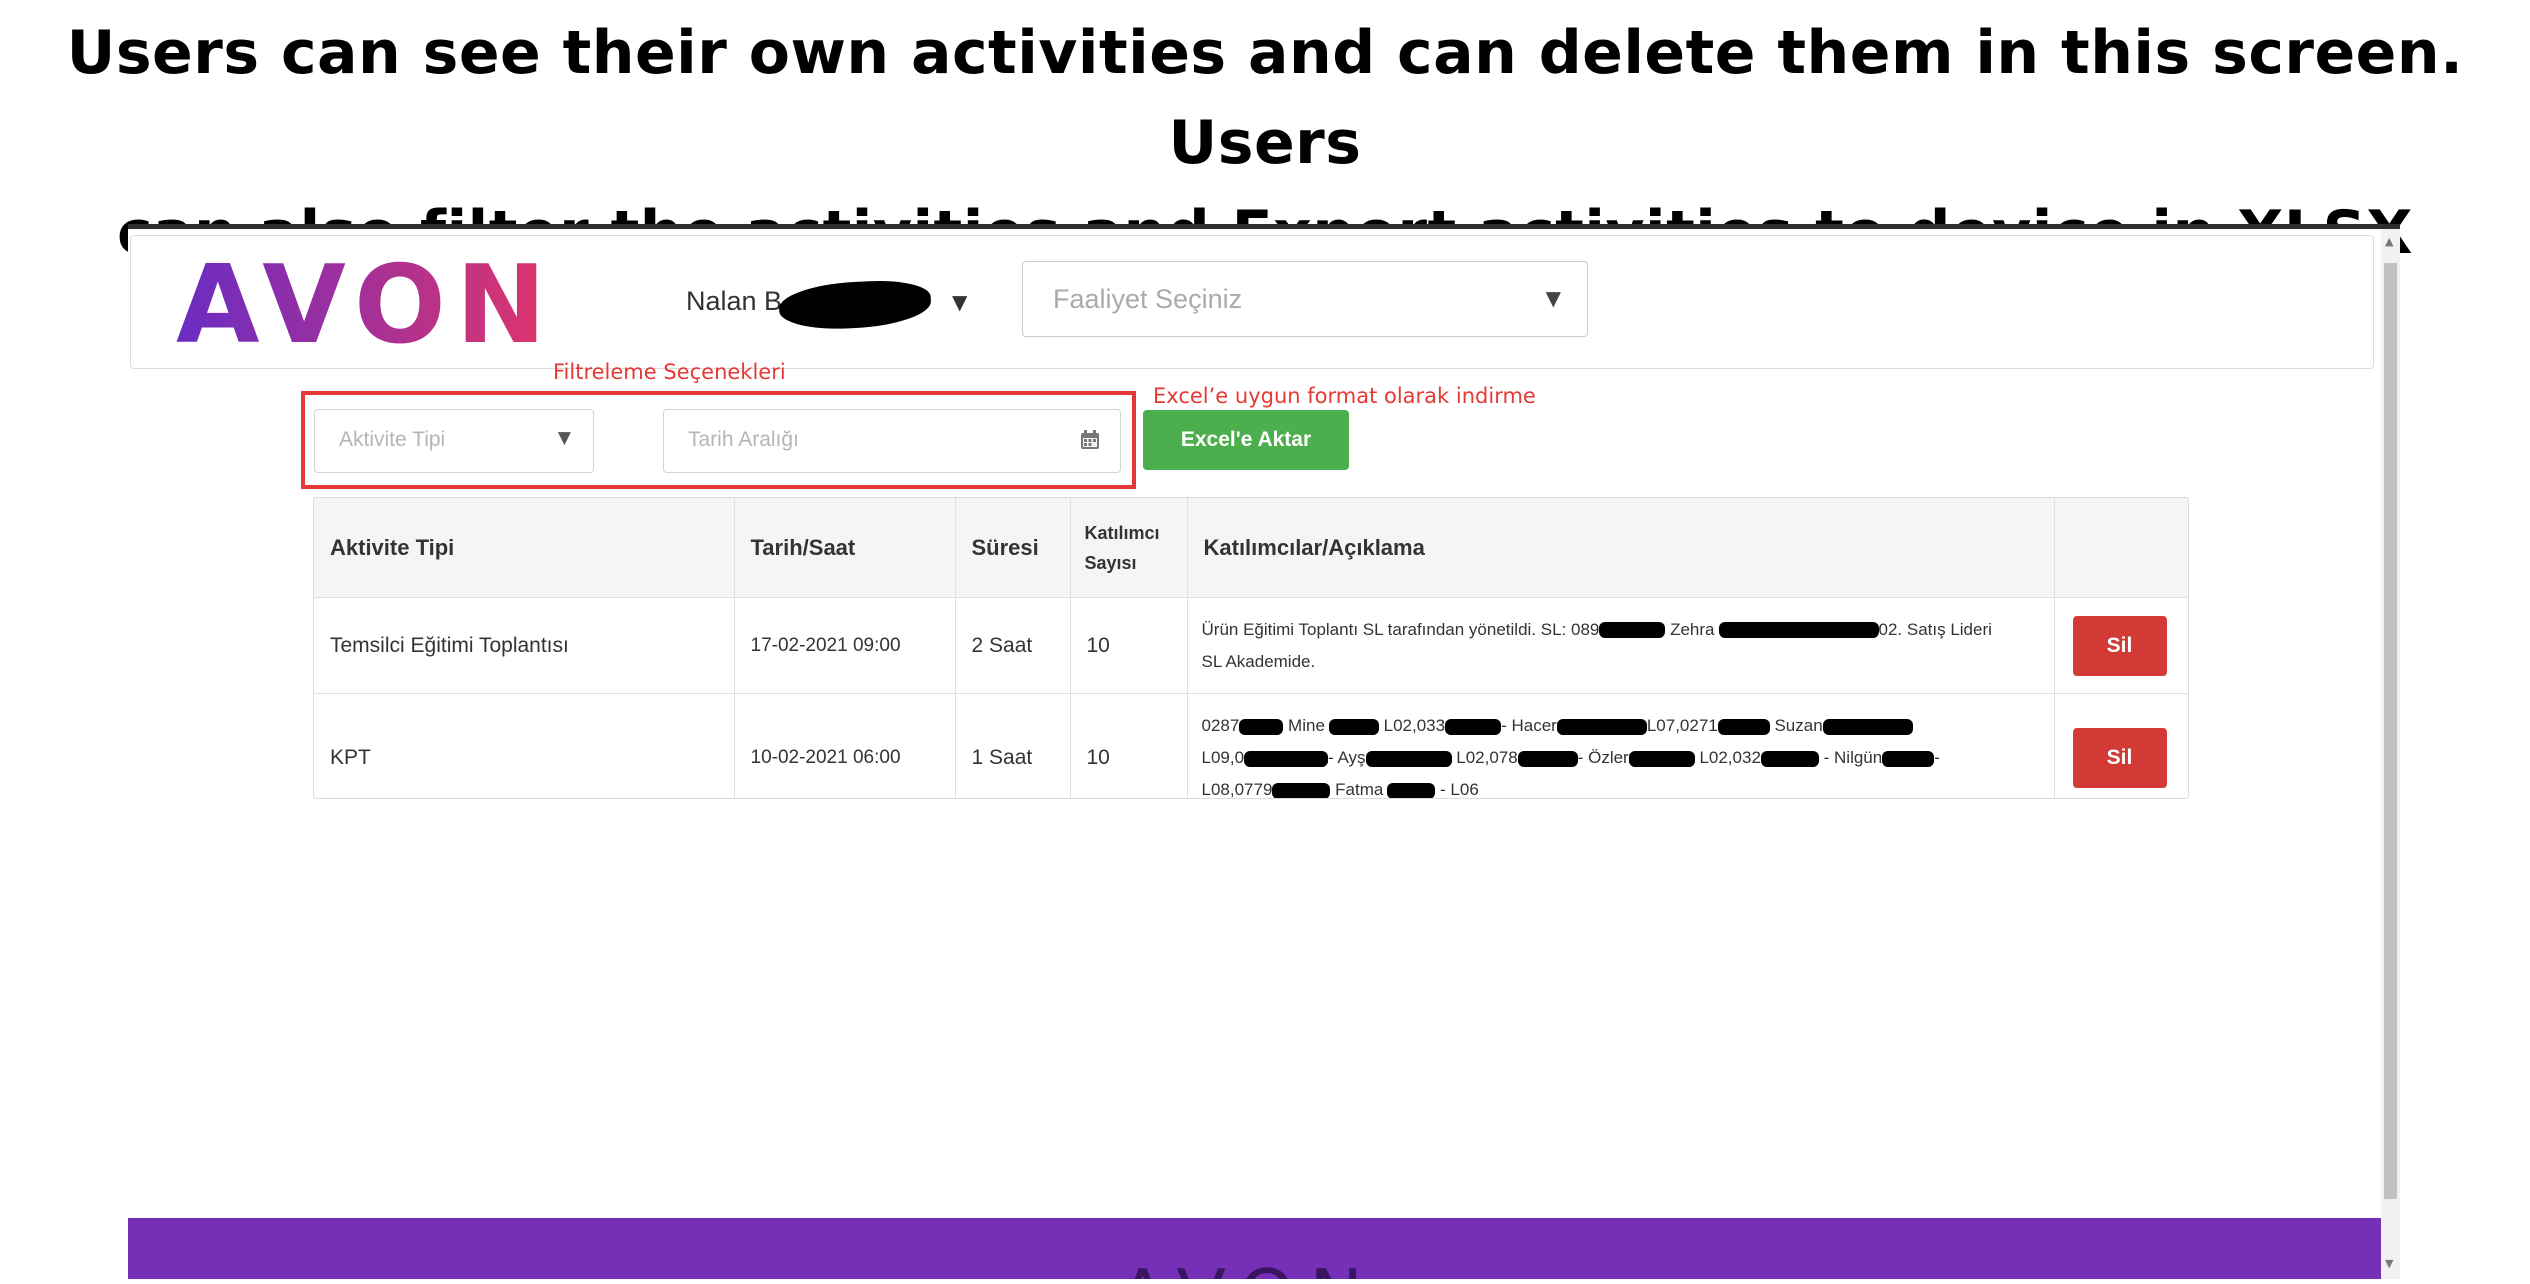  Describe the element at coordinates (743, 439) in the screenshot. I see `date-range-placeholder: Tarih Aralığı` at that location.